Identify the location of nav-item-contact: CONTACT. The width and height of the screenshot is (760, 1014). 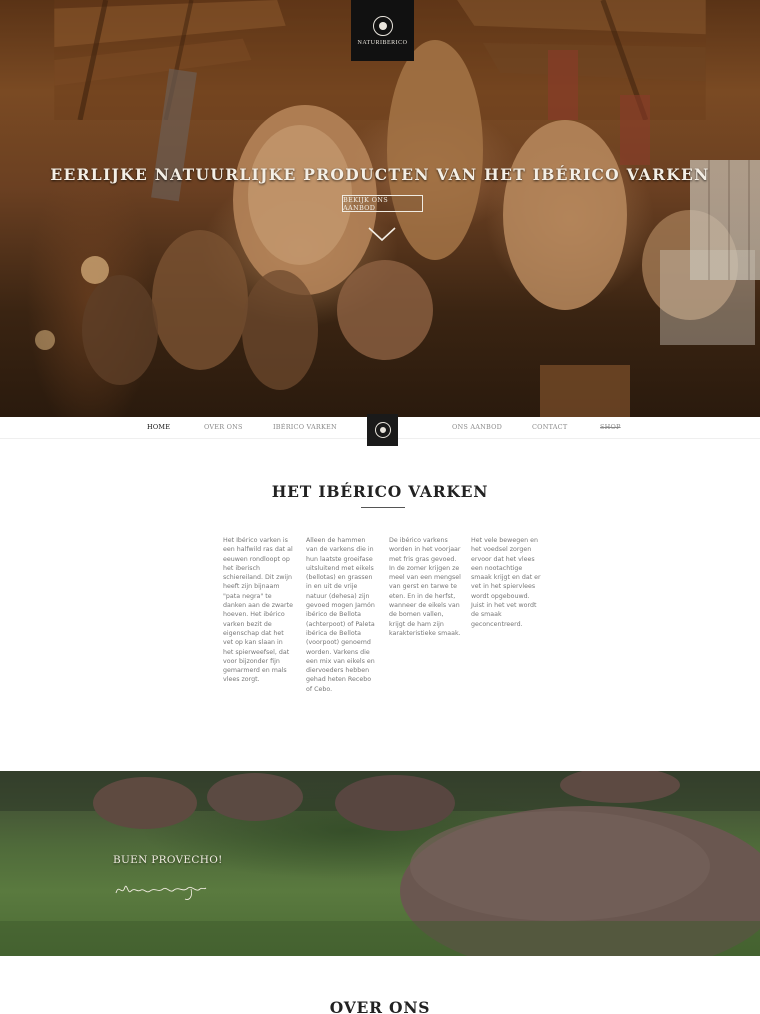
(549, 427).